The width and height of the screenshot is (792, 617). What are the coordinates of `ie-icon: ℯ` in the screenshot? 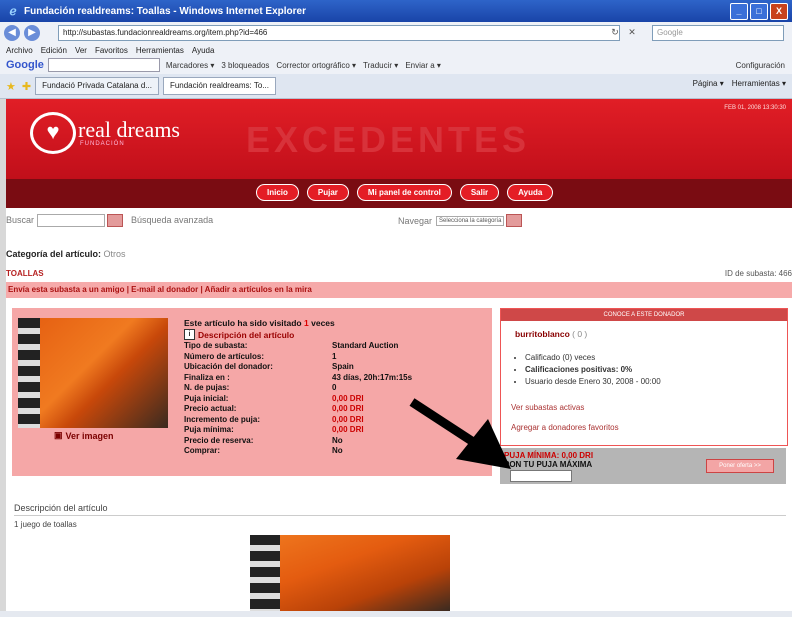 It's located at (13, 11).